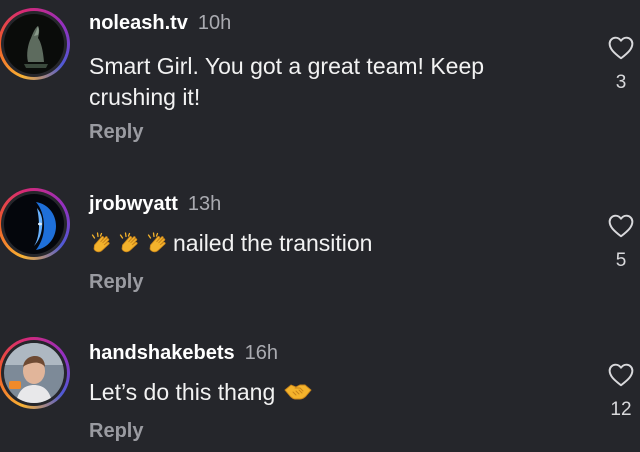  Describe the element at coordinates (162, 353) in the screenshot. I see `username-label: handshakebets` at that location.